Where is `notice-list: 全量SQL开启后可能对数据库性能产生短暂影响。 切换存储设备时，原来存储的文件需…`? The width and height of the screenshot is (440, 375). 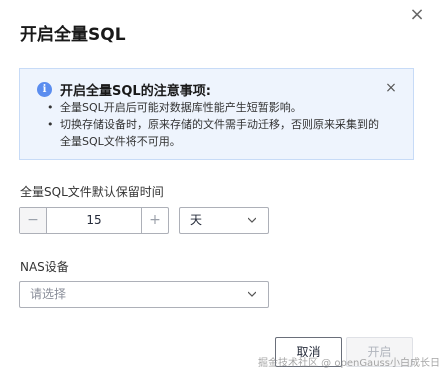 notice-list: 全量SQL开启后可能对数据库性能产生短暂影响。 切换存储设备时，原来存储的文件需… is located at coordinates (212, 124).